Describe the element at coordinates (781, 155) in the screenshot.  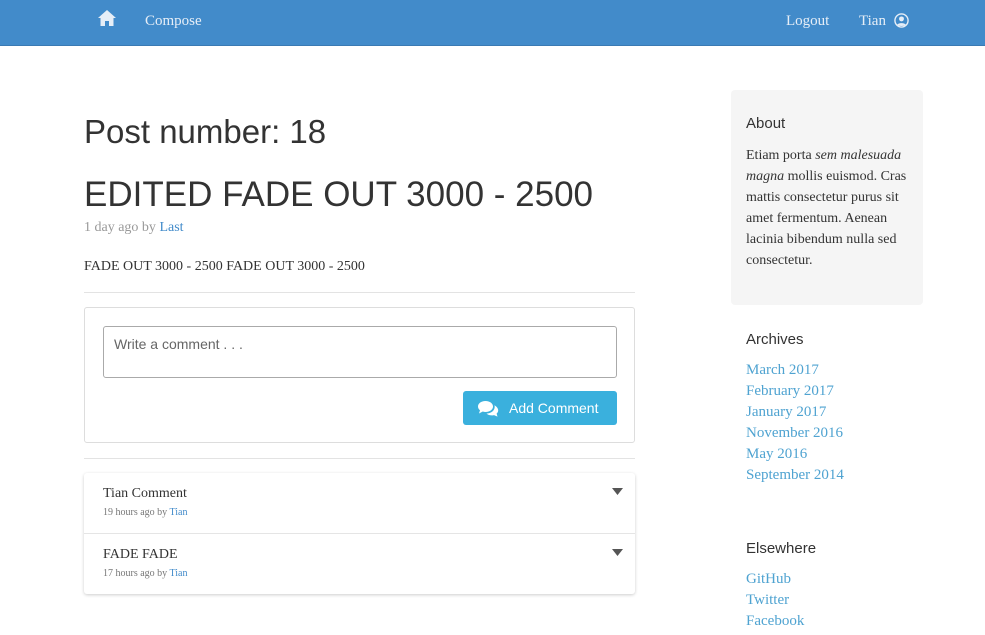
I see `about-text-part: Etiam porta` at that location.